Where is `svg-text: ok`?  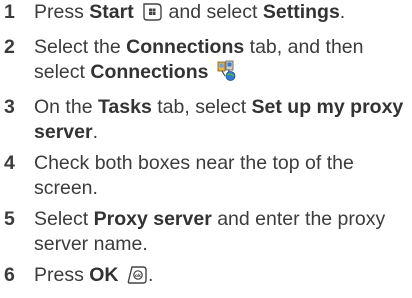 svg-text: ok is located at coordinates (138, 276).